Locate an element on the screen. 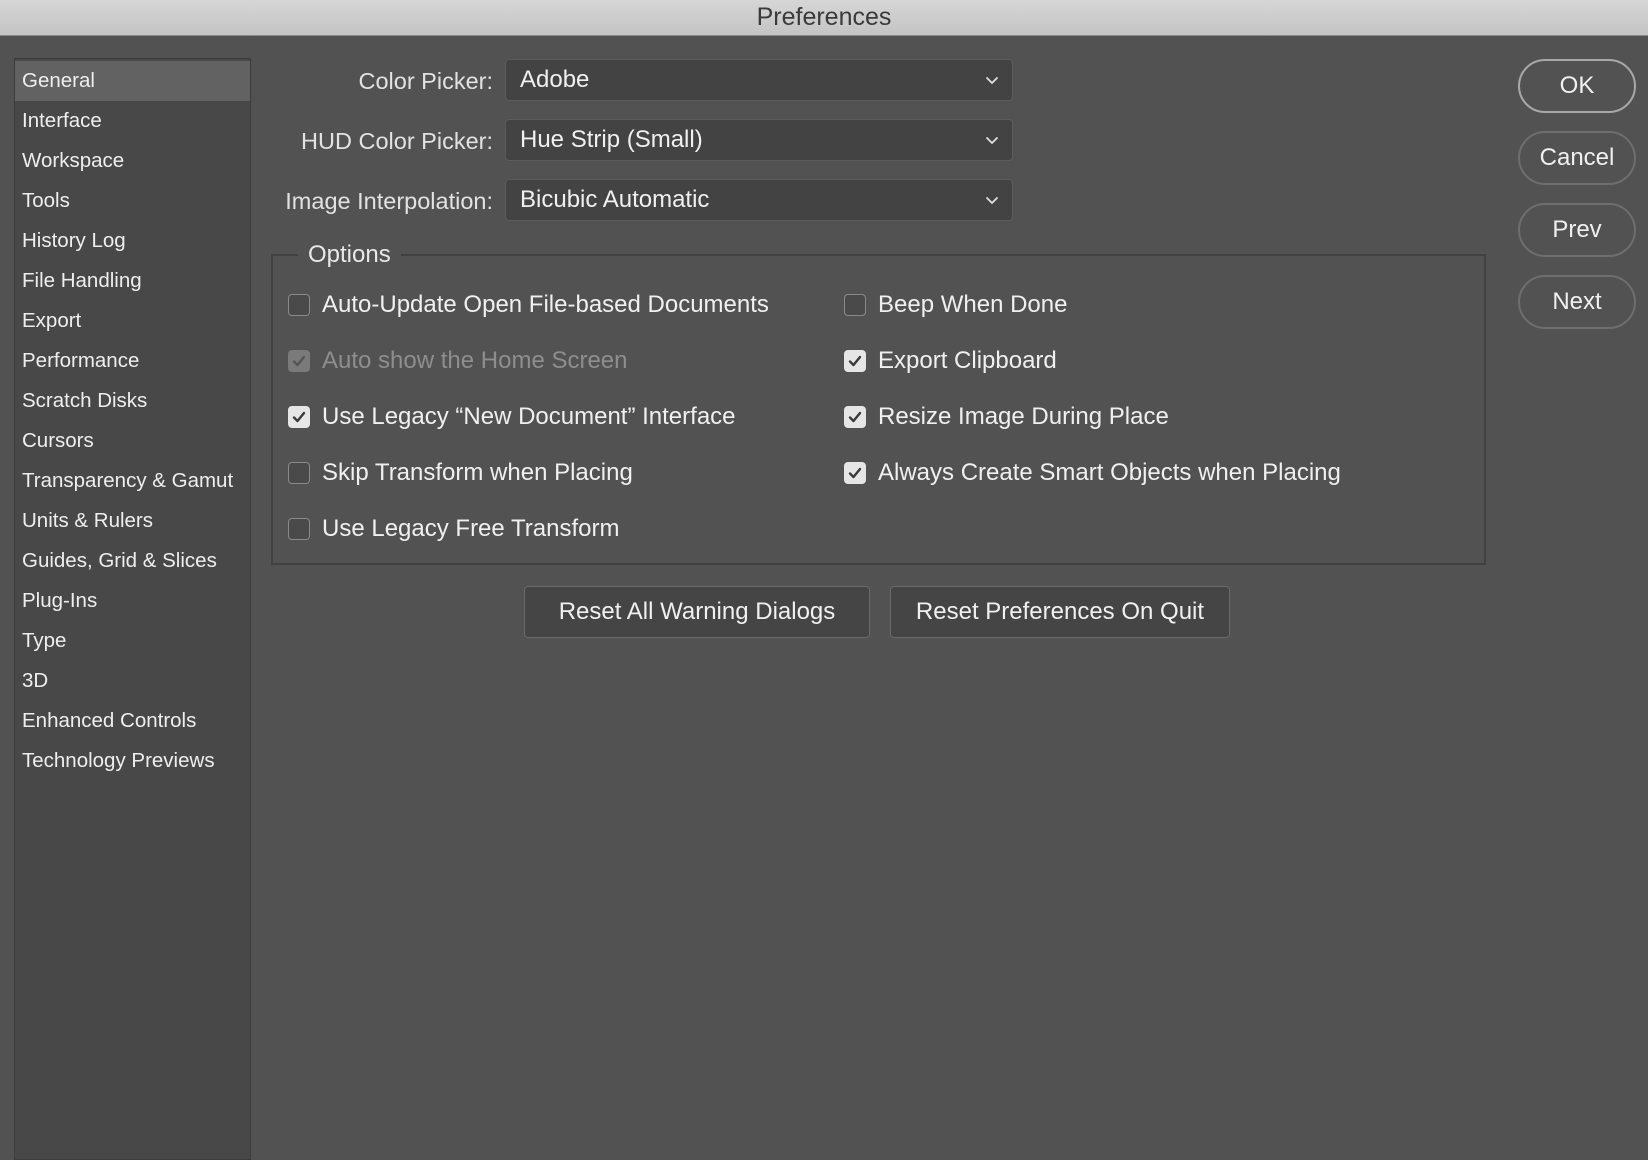  option-skip-transform: Skip Transform when Placing is located at coordinates (460, 473).